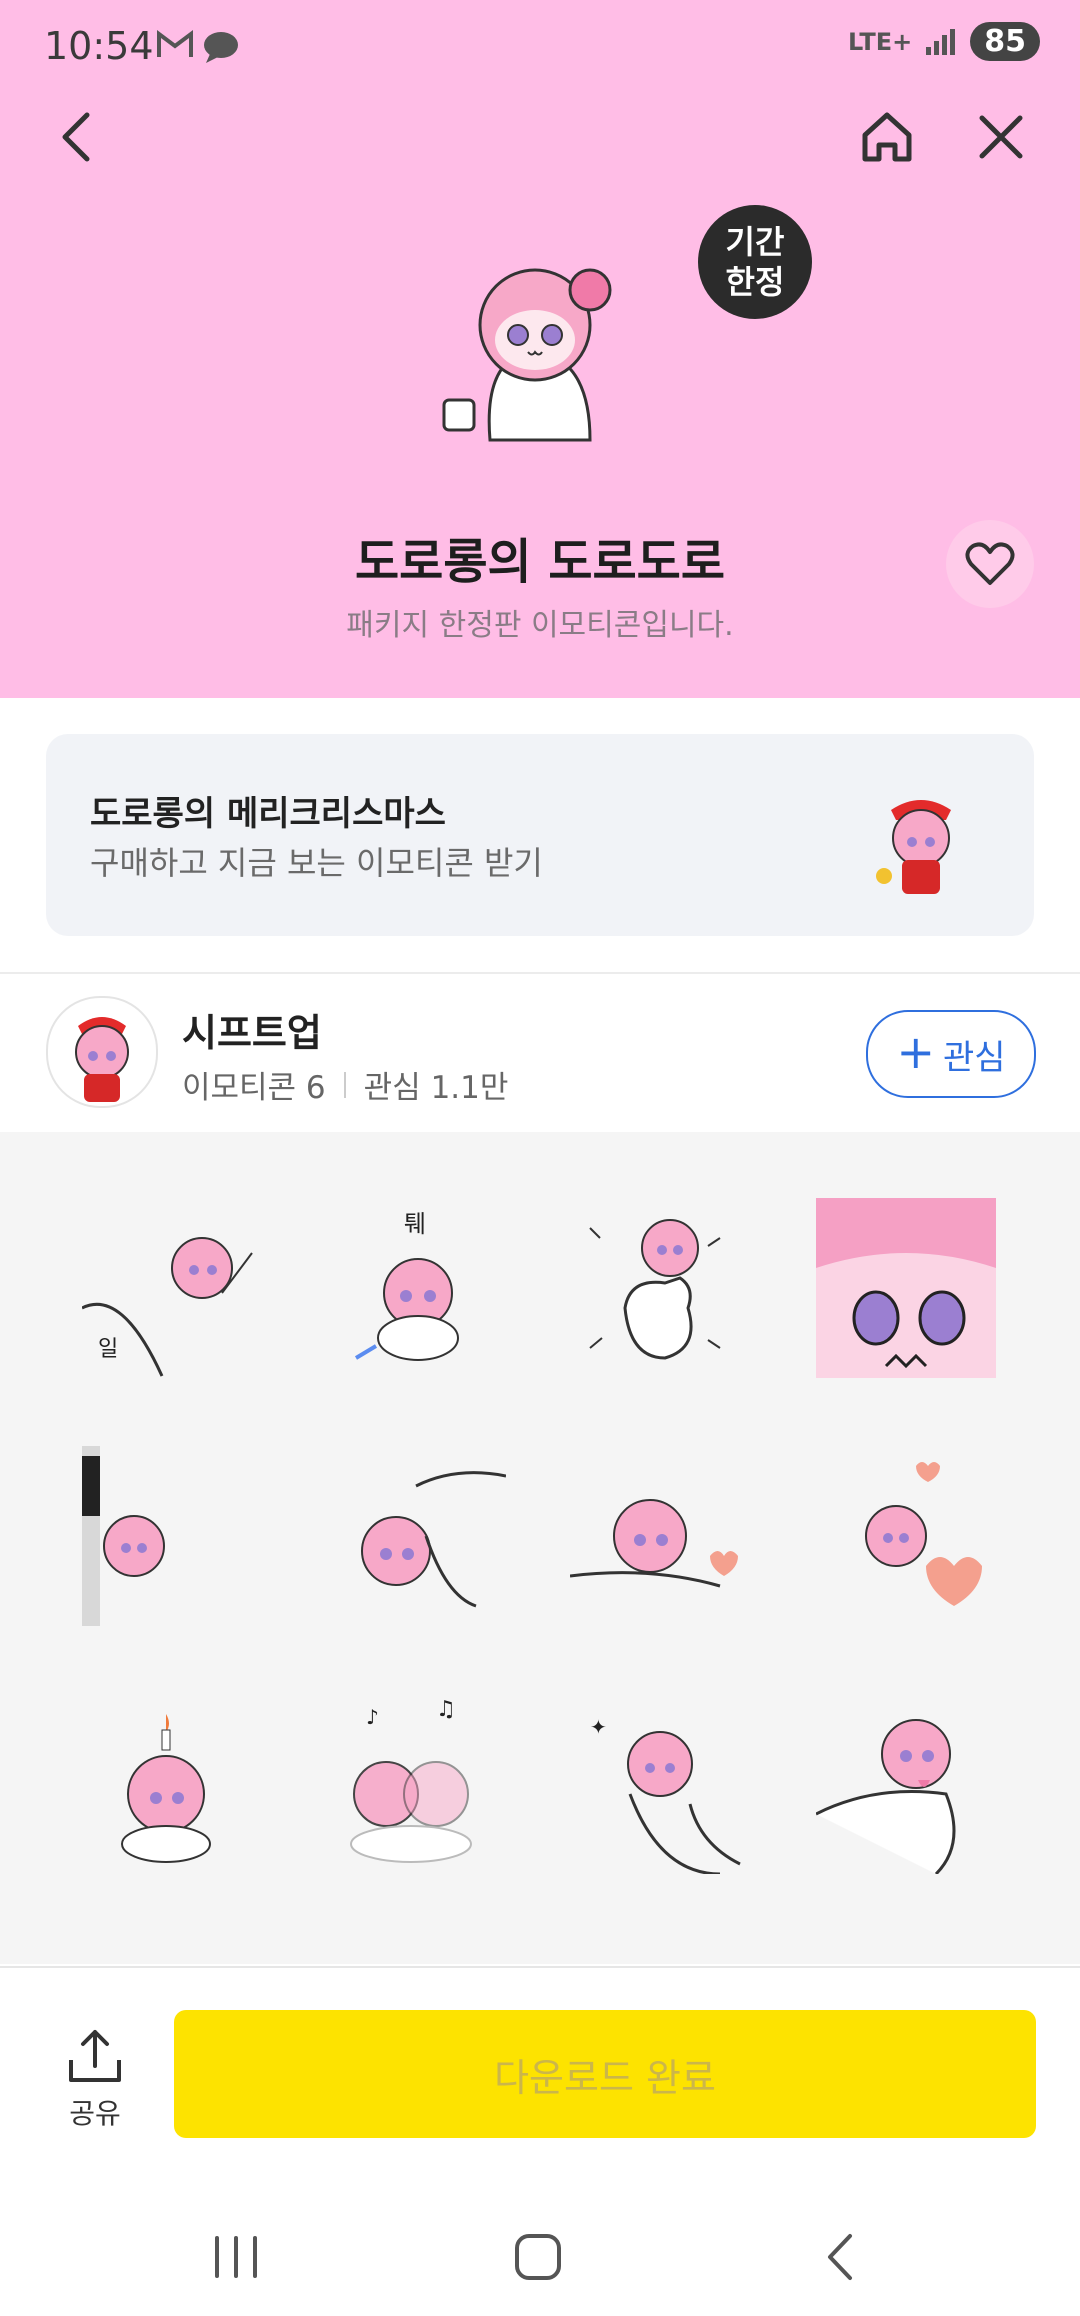 This screenshot has width=1080, height=2316. I want to click on follow-label: 관심, so click(974, 1057).